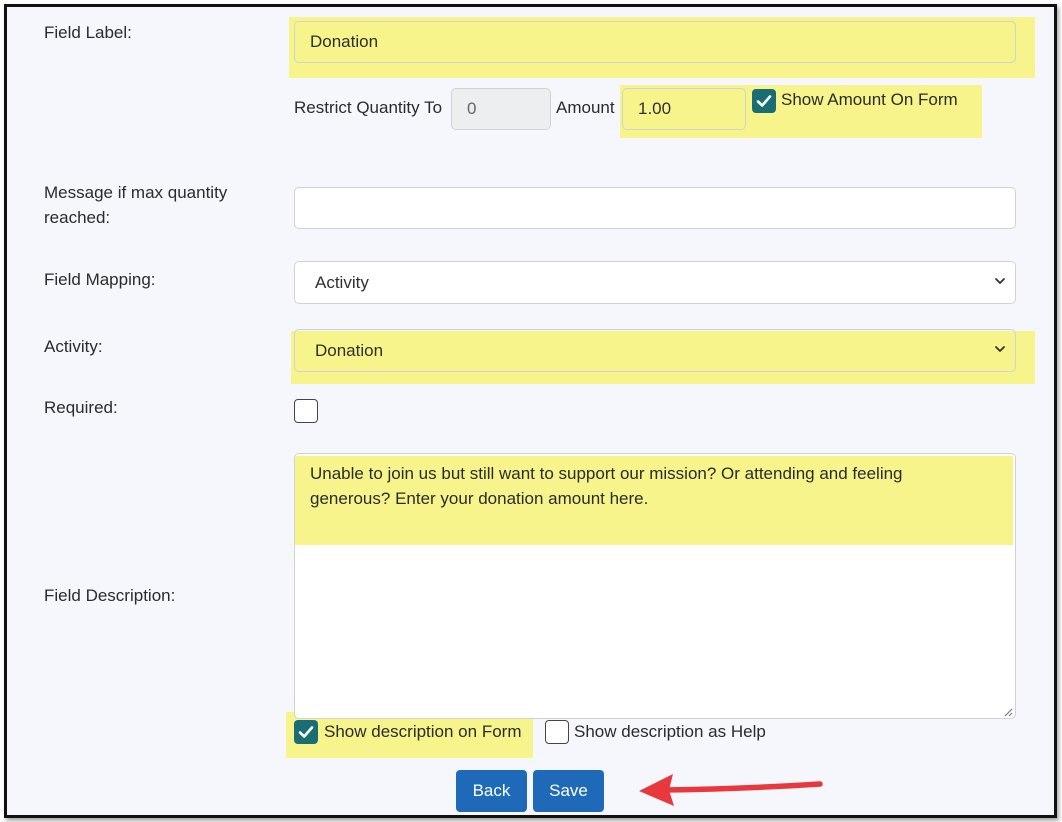 The image size is (1062, 822). I want to click on show-description-form-label: Show description on Form, so click(423, 731).